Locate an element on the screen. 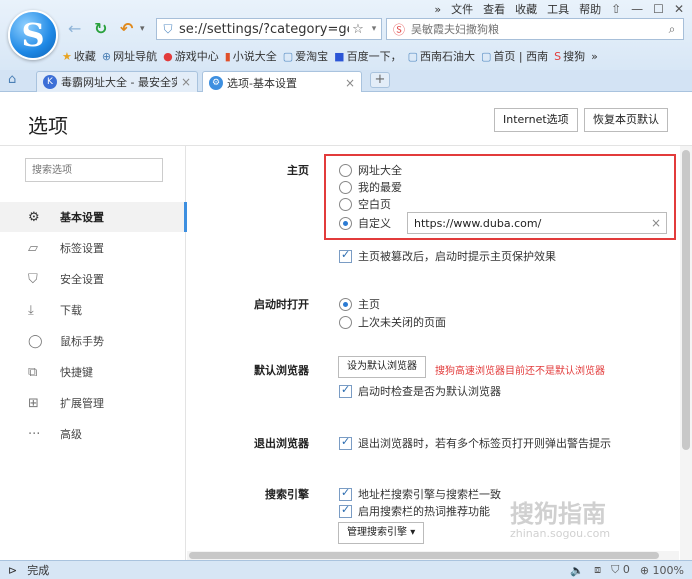 This screenshot has width=692, height=579. custom-homepage-field: × is located at coordinates (537, 223).